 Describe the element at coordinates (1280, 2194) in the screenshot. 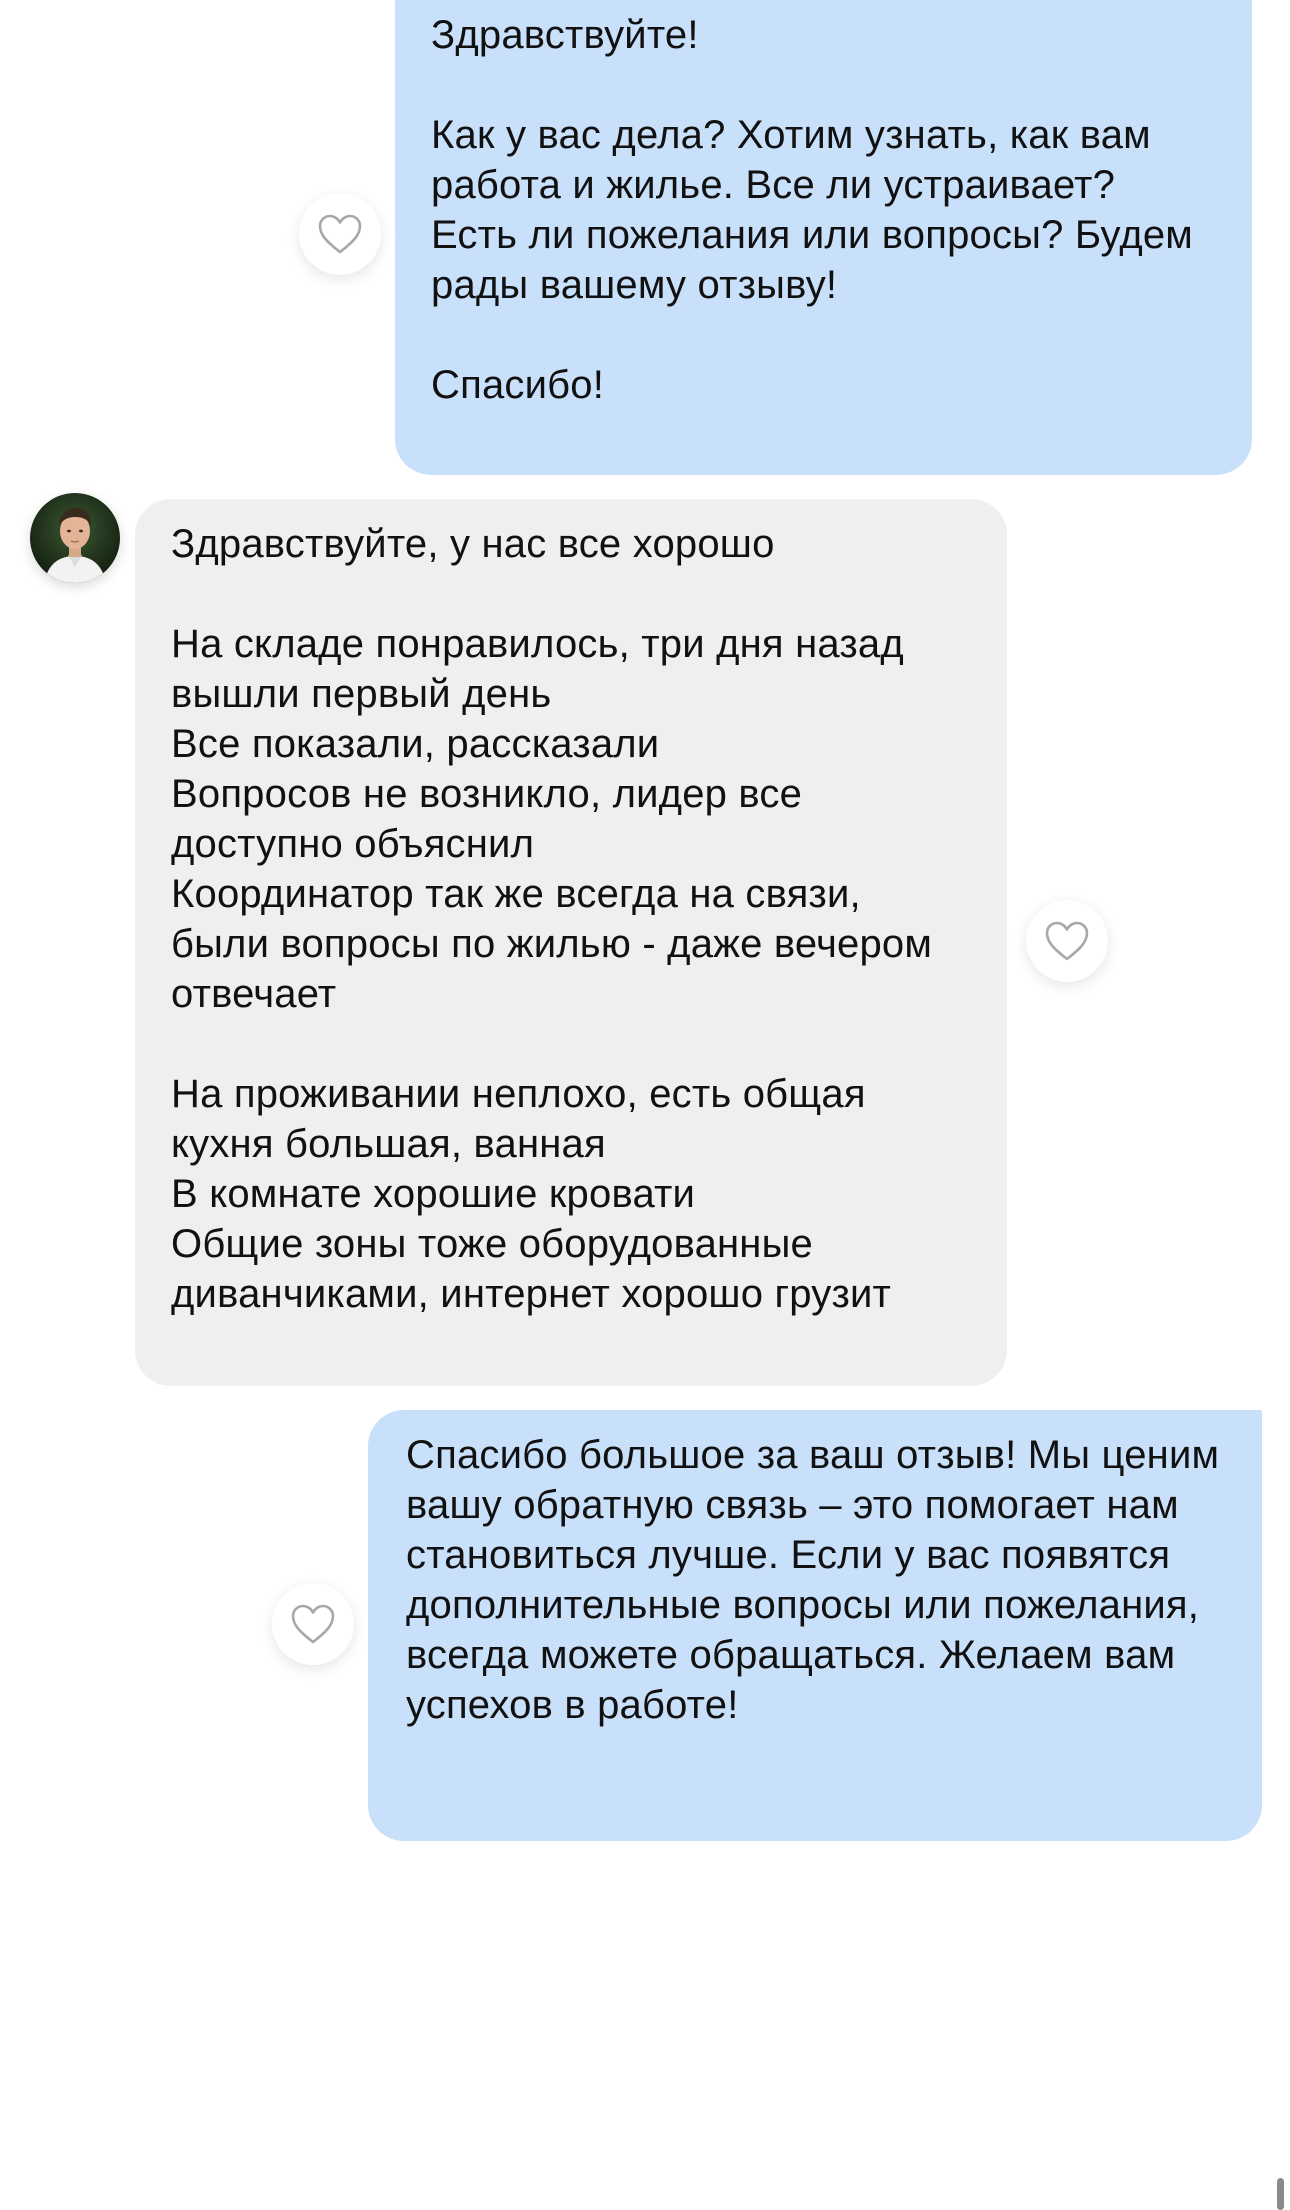

I see `scrollbar` at that location.